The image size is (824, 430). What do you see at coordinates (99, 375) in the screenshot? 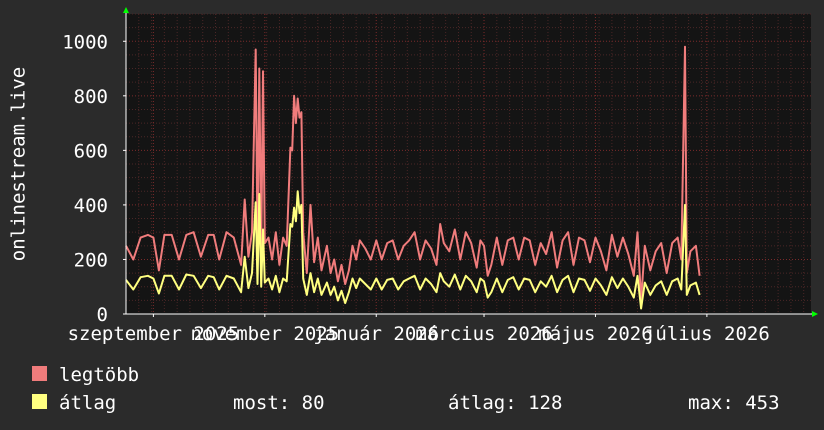
I see `legend-label-max: legtöbb` at bounding box center [99, 375].